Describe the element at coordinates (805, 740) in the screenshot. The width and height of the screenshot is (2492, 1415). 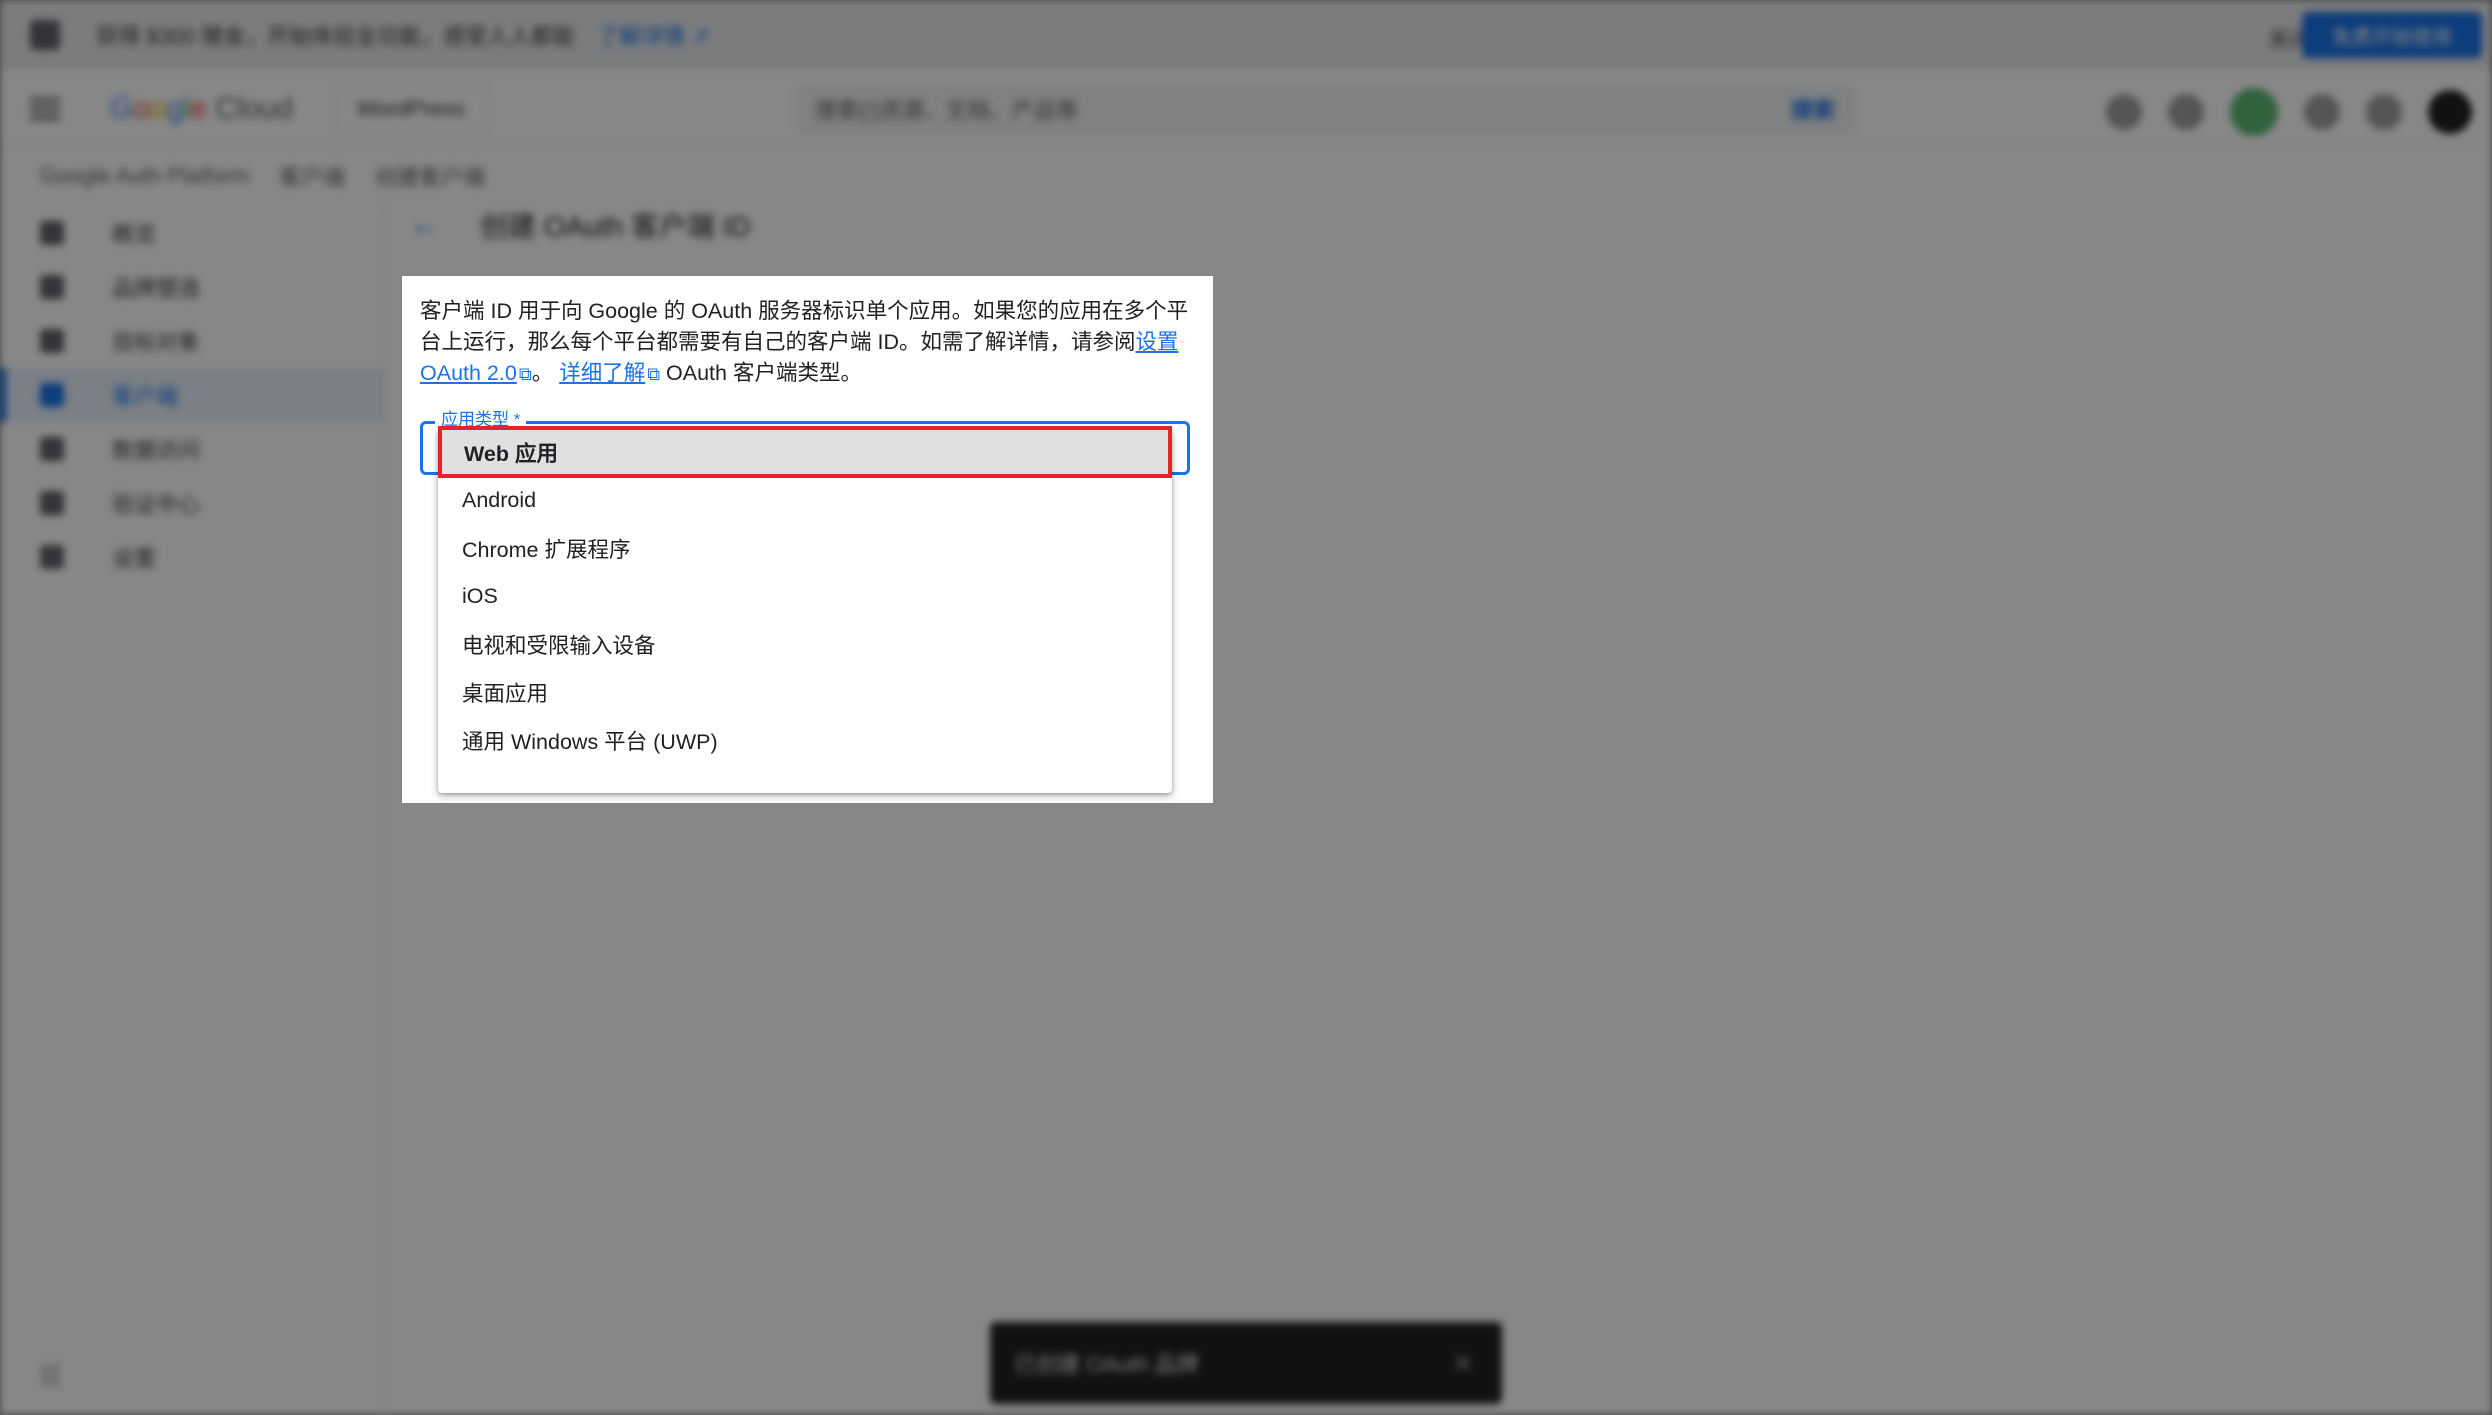
I see `option-uwp: 通用 Windows 平台 (UWP)` at that location.